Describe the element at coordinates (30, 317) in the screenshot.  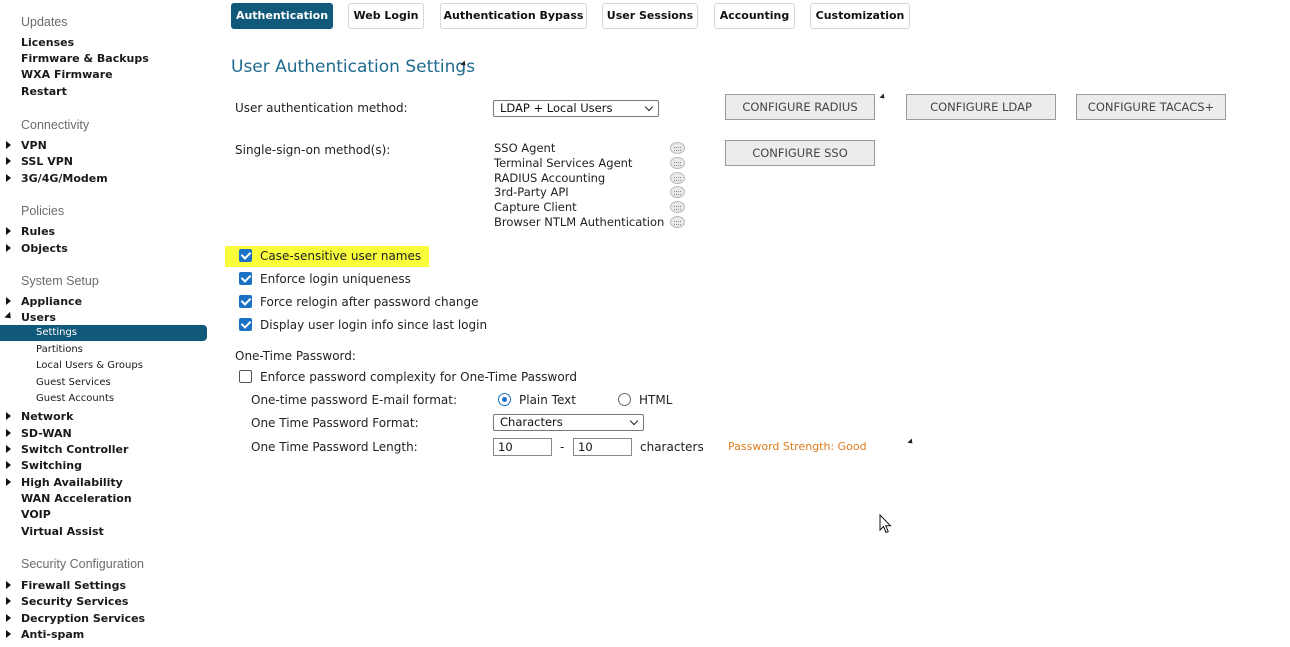
I see `sidebar-item-users: Users` at that location.